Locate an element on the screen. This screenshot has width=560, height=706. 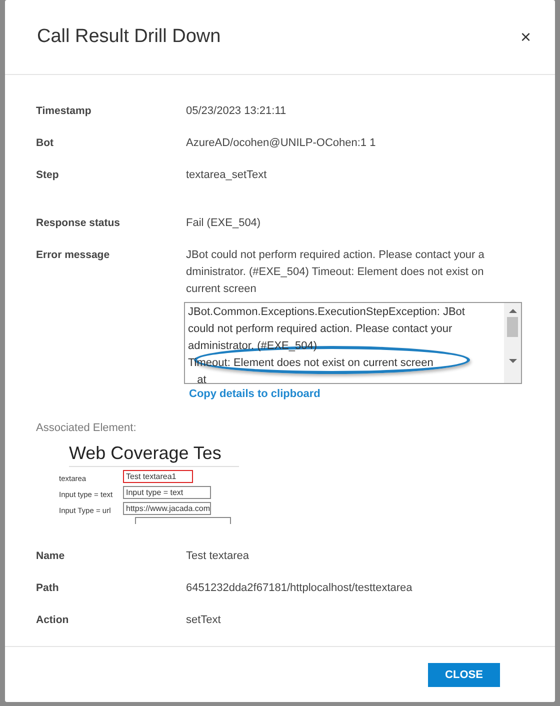
field-label: Bot is located at coordinates (45, 143).